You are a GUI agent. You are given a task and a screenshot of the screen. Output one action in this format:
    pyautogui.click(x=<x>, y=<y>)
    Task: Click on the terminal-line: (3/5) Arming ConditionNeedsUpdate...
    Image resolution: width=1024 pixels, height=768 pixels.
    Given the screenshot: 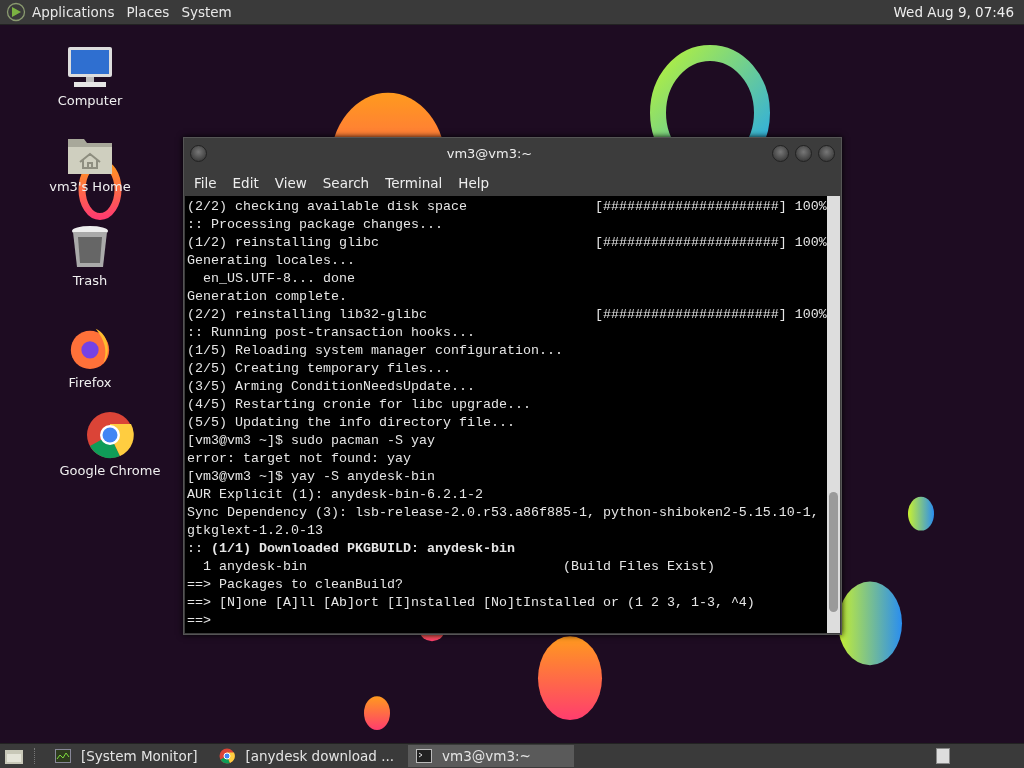 What is the action you would take?
    pyautogui.click(x=331, y=387)
    